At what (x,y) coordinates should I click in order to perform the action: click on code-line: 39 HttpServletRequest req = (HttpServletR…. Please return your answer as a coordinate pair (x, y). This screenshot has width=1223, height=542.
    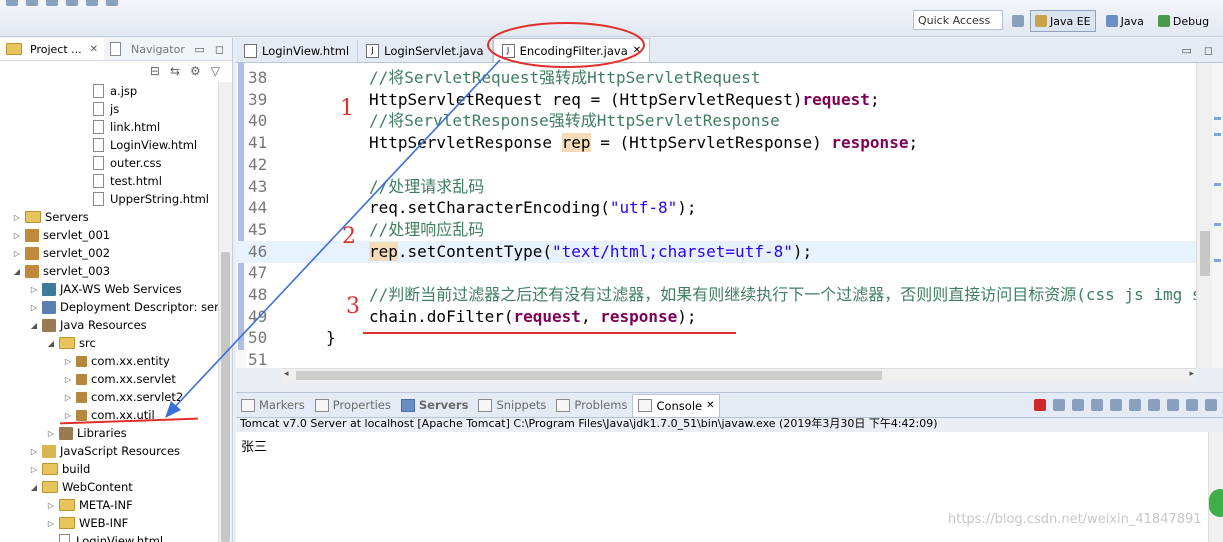
    Looking at the image, I should click on (716, 100).